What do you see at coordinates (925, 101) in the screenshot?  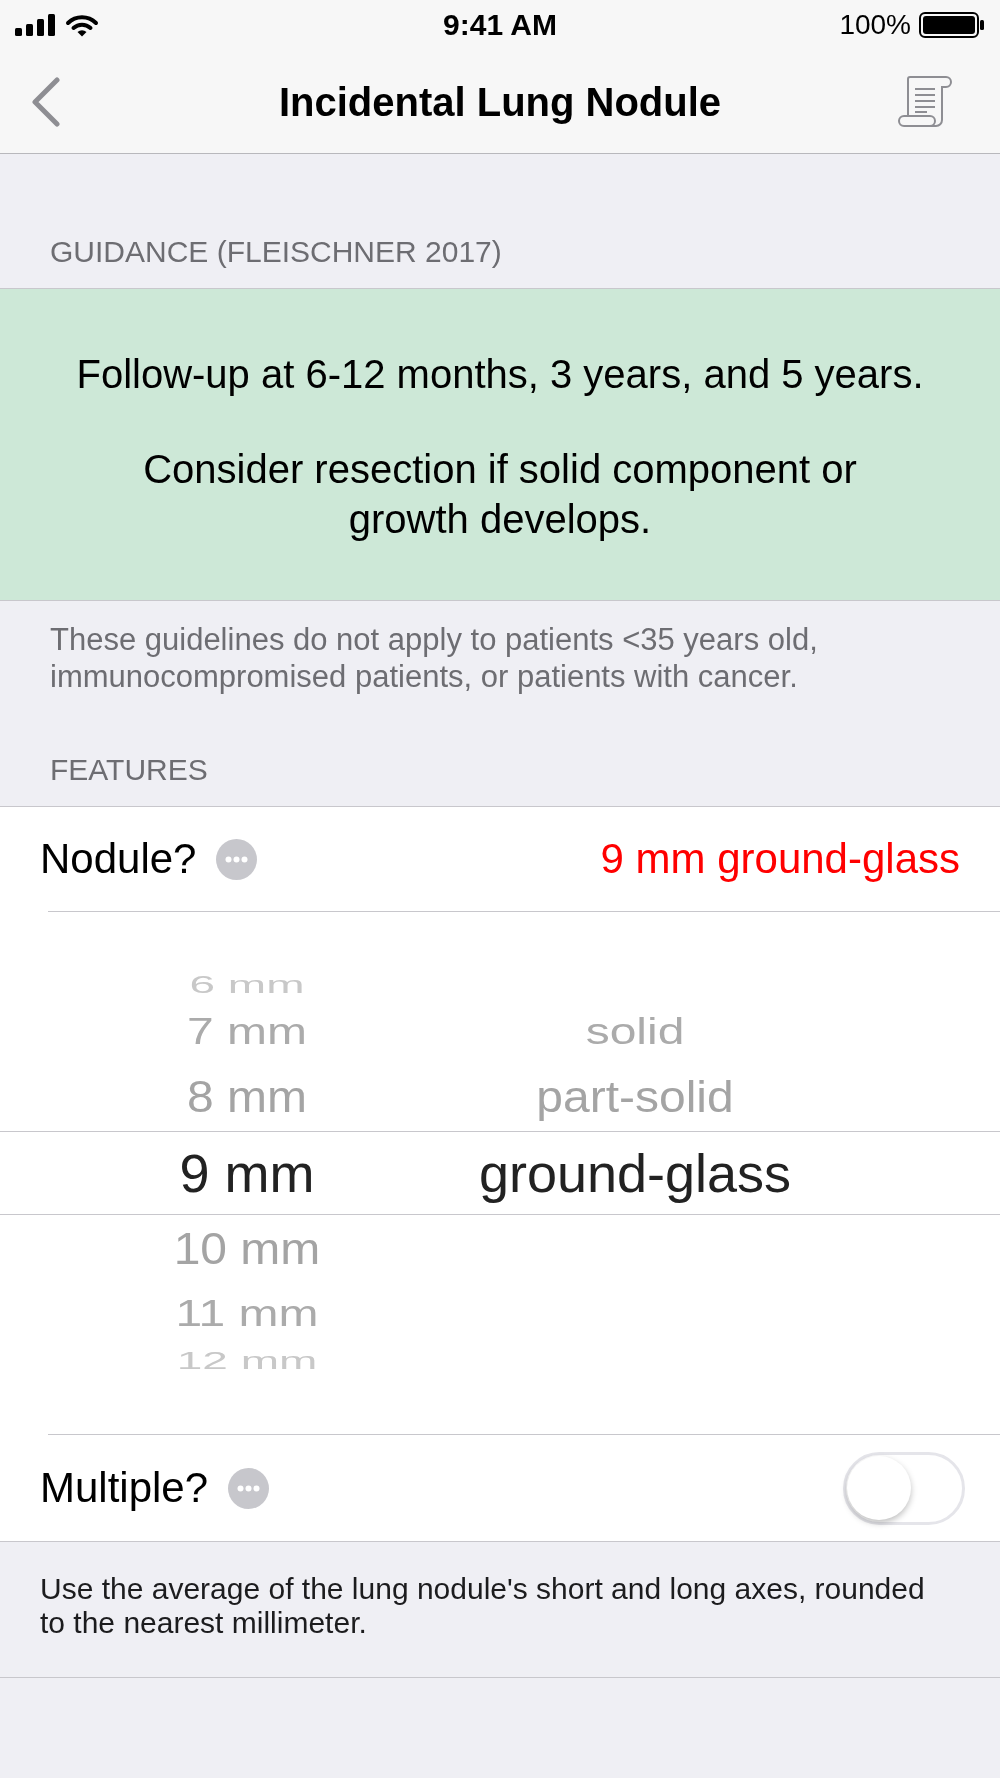 I see `scroll-icon` at bounding box center [925, 101].